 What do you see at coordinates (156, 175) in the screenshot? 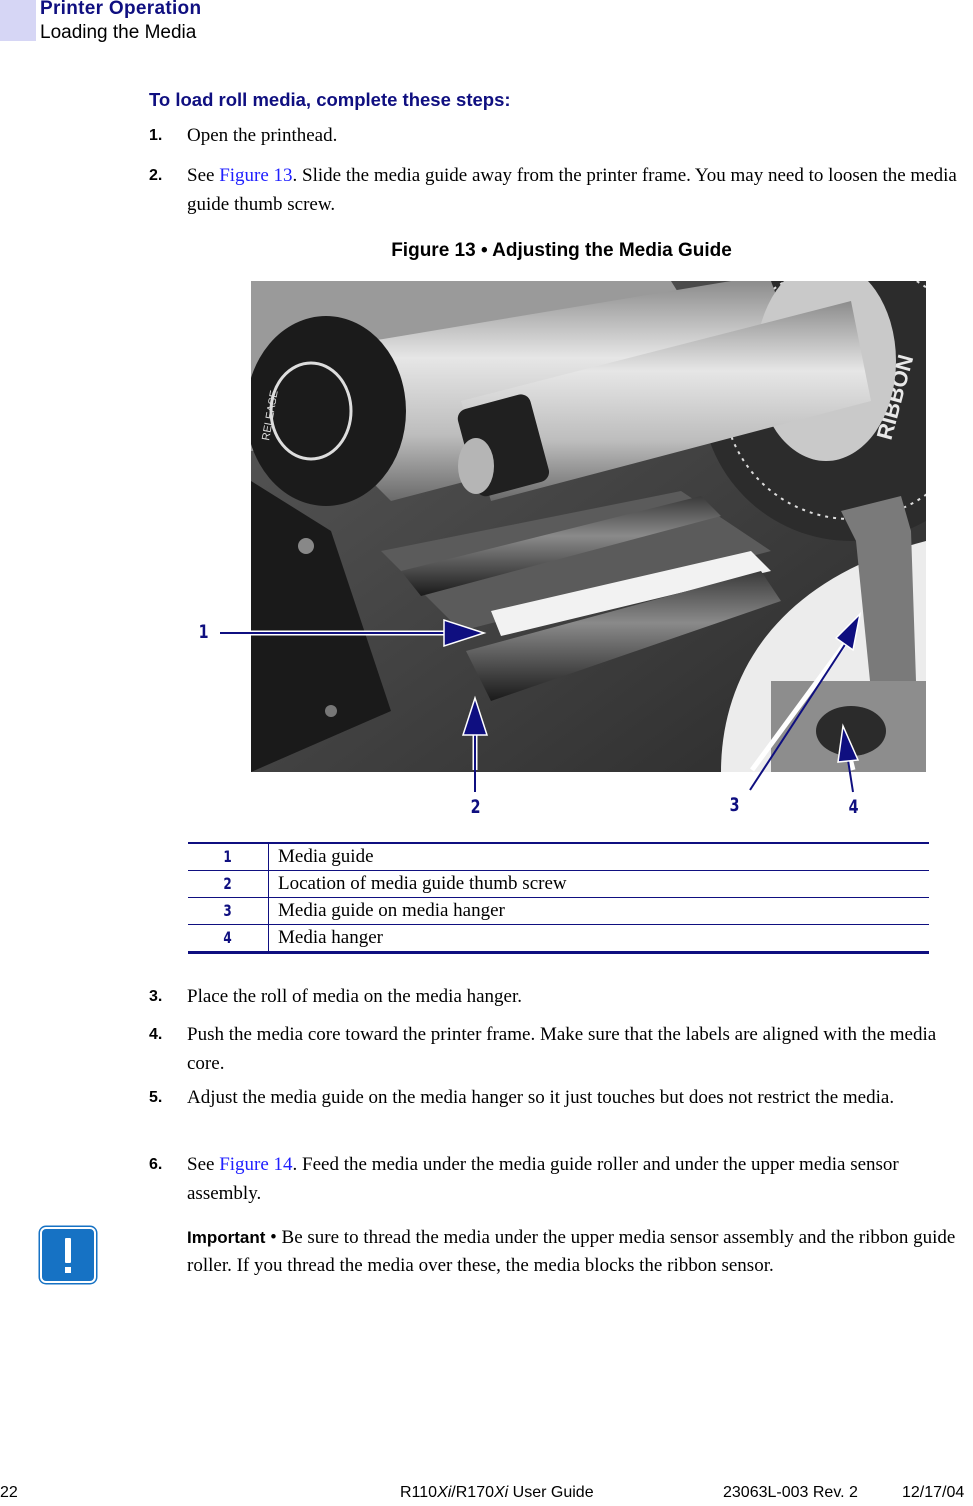
I see `step-number: 2.` at bounding box center [156, 175].